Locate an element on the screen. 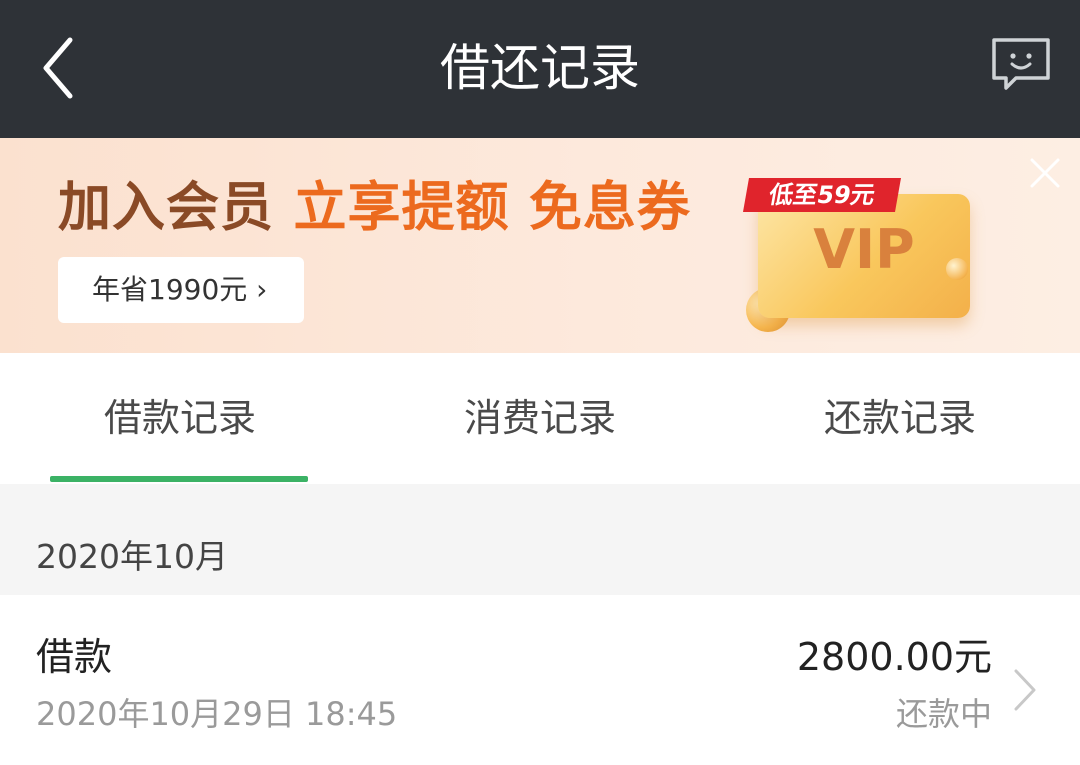  vip-card-graphic: VIP is located at coordinates (864, 256).